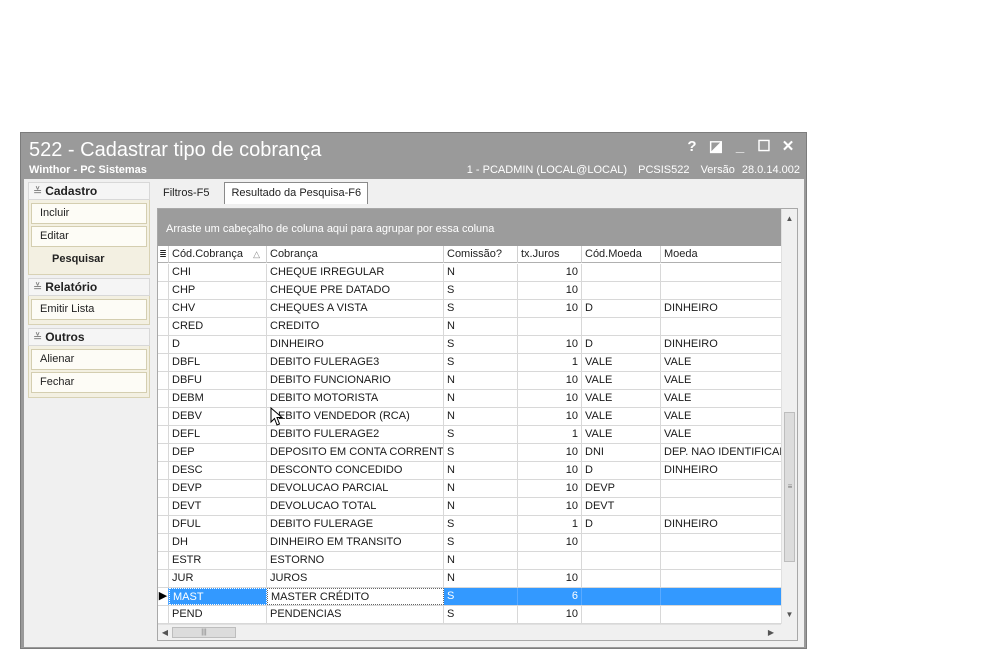 This screenshot has width=1002, height=671. I want to click on cell-cod-cobranca: D, so click(218, 344).